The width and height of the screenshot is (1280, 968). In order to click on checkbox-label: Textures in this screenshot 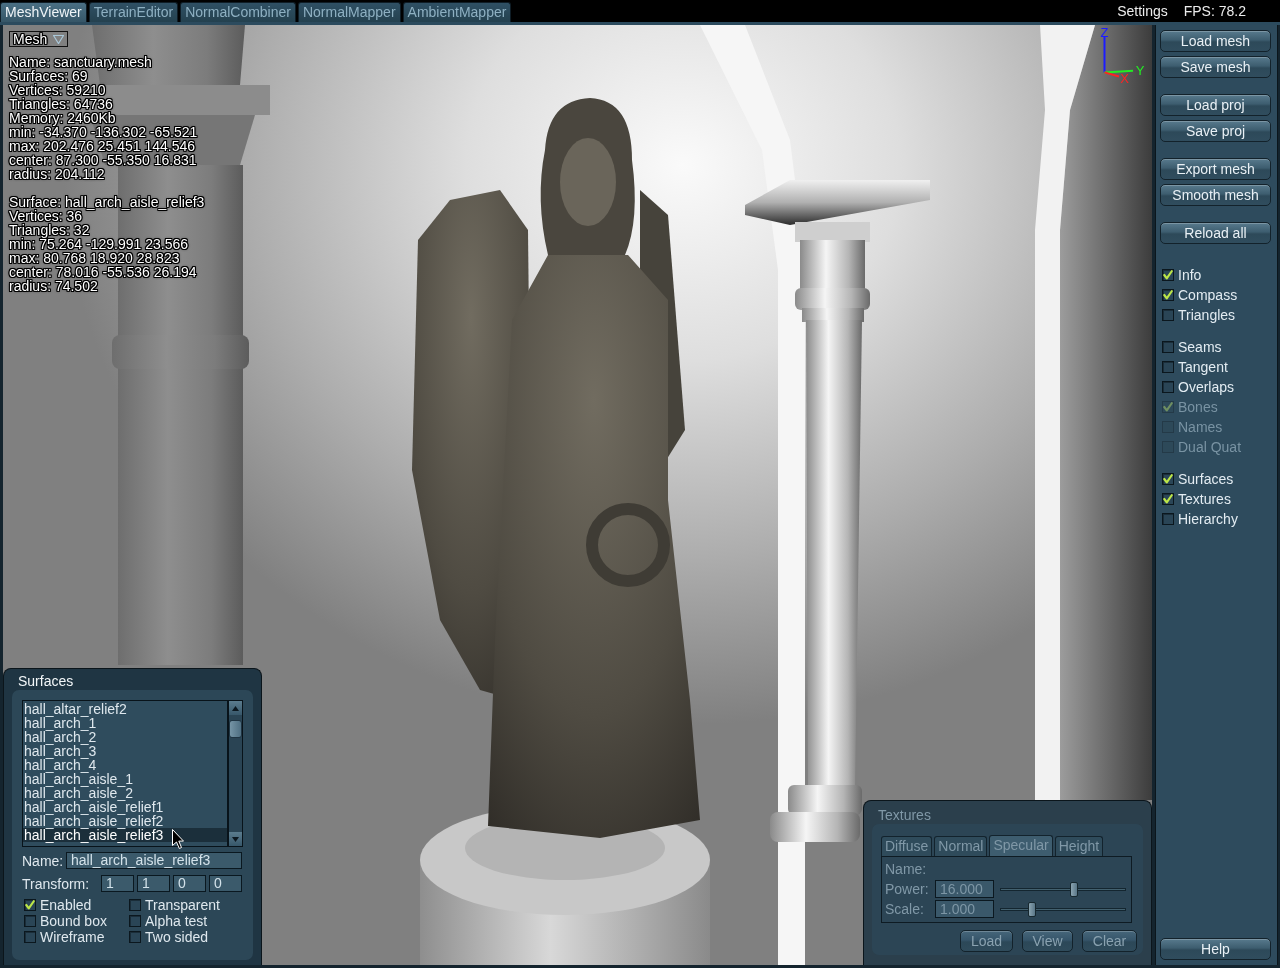, I will do `click(1204, 499)`.